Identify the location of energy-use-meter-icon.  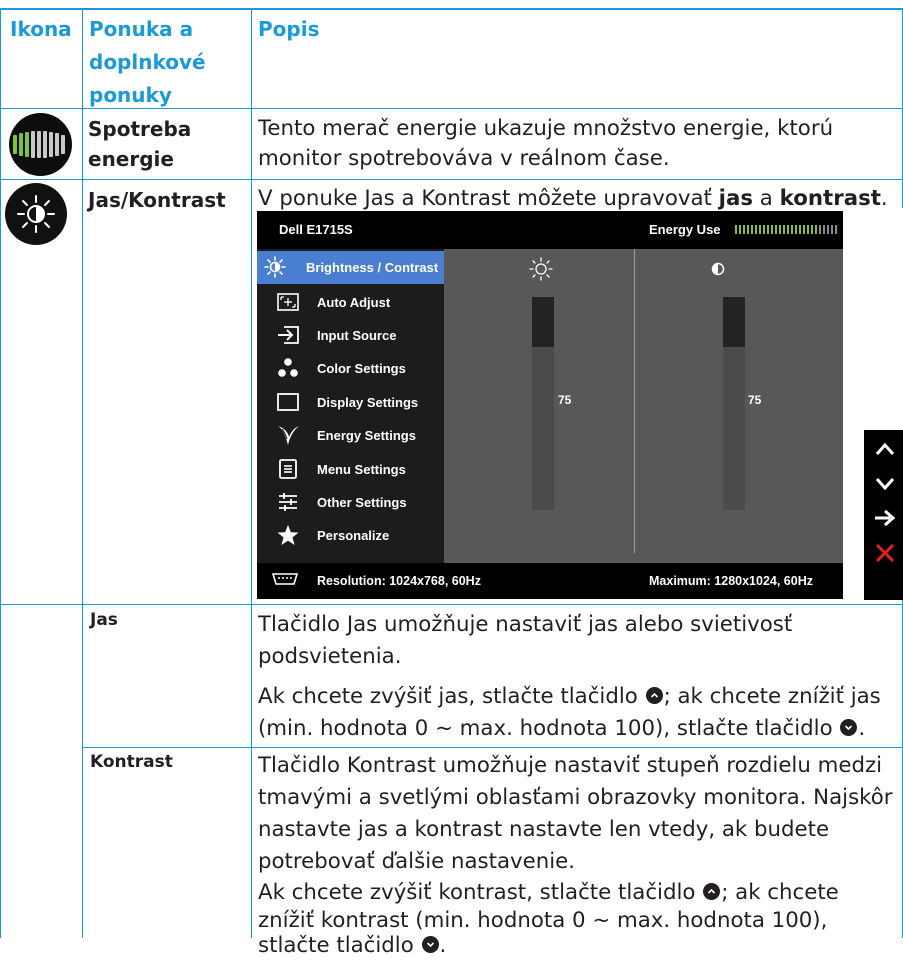
(786, 229).